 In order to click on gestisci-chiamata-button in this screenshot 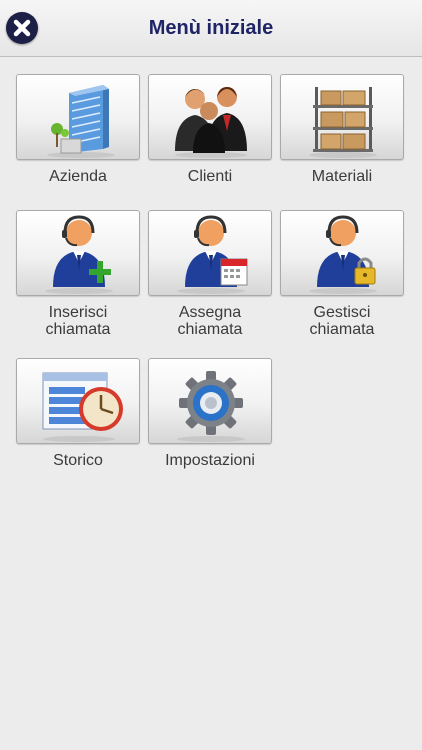, I will do `click(342, 253)`.